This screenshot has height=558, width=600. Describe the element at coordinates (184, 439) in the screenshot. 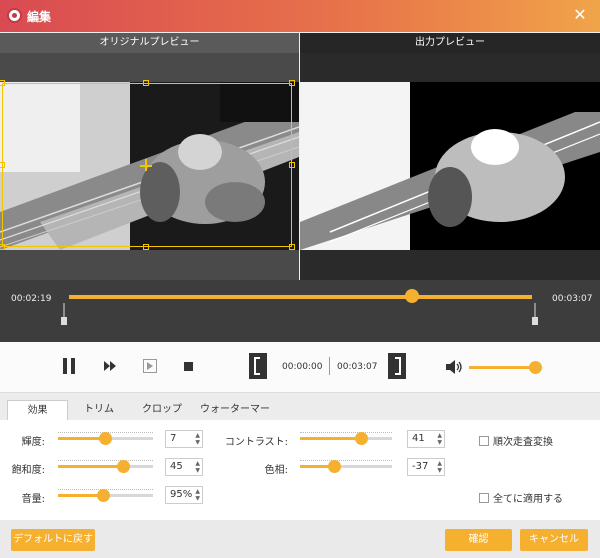

I see `brightness-spinner: 7 ▲ ▼` at that location.